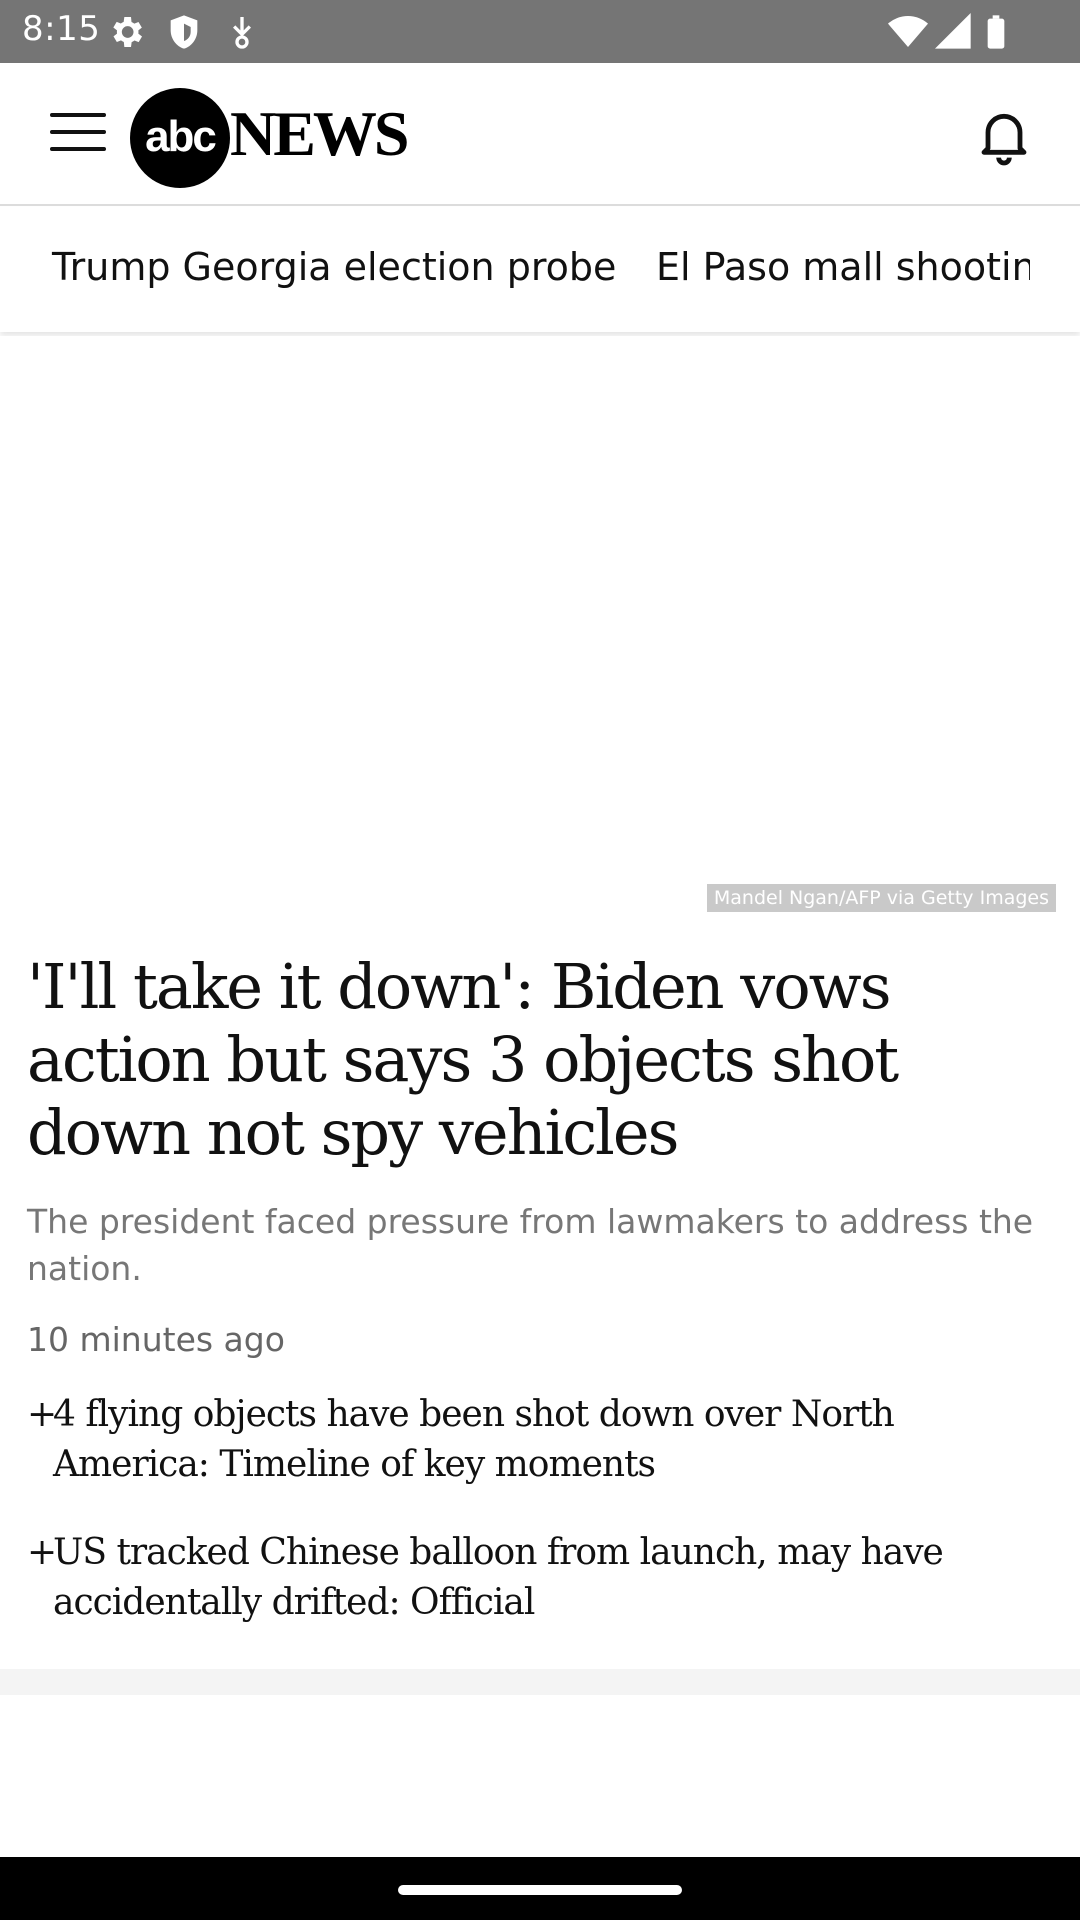 The image size is (1080, 1920). What do you see at coordinates (954, 32) in the screenshot?
I see `signal-icon` at bounding box center [954, 32].